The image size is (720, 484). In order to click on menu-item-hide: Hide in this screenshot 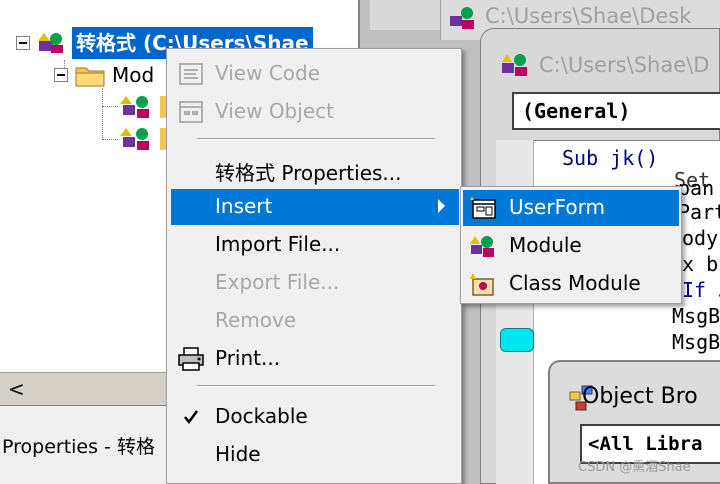, I will do `click(315, 455)`.